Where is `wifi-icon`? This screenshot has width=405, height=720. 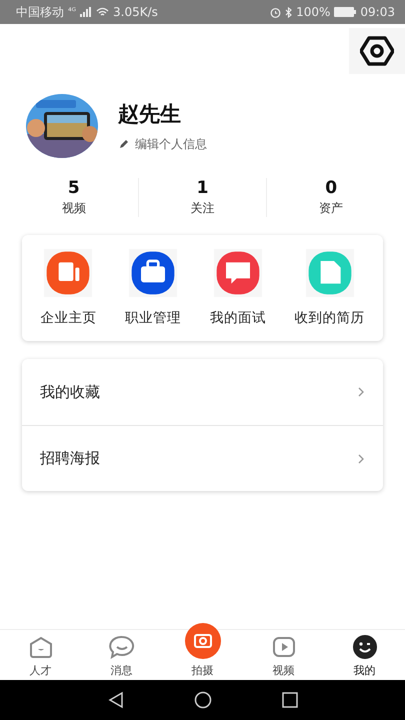 wifi-icon is located at coordinates (102, 12).